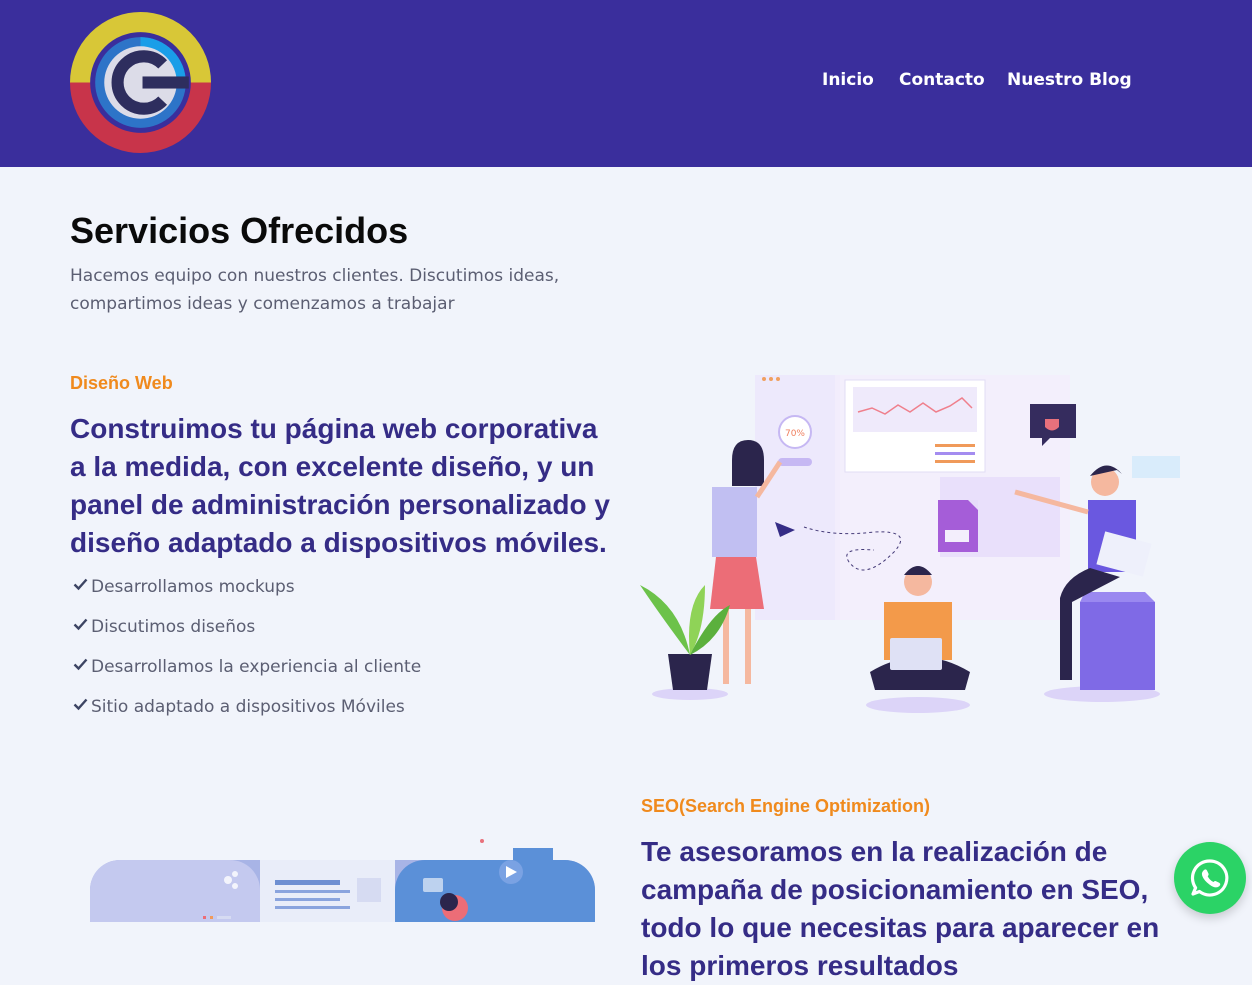 This screenshot has height=985, width=1252. Describe the element at coordinates (795, 434) in the screenshot. I see `progress-label: 70%` at that location.